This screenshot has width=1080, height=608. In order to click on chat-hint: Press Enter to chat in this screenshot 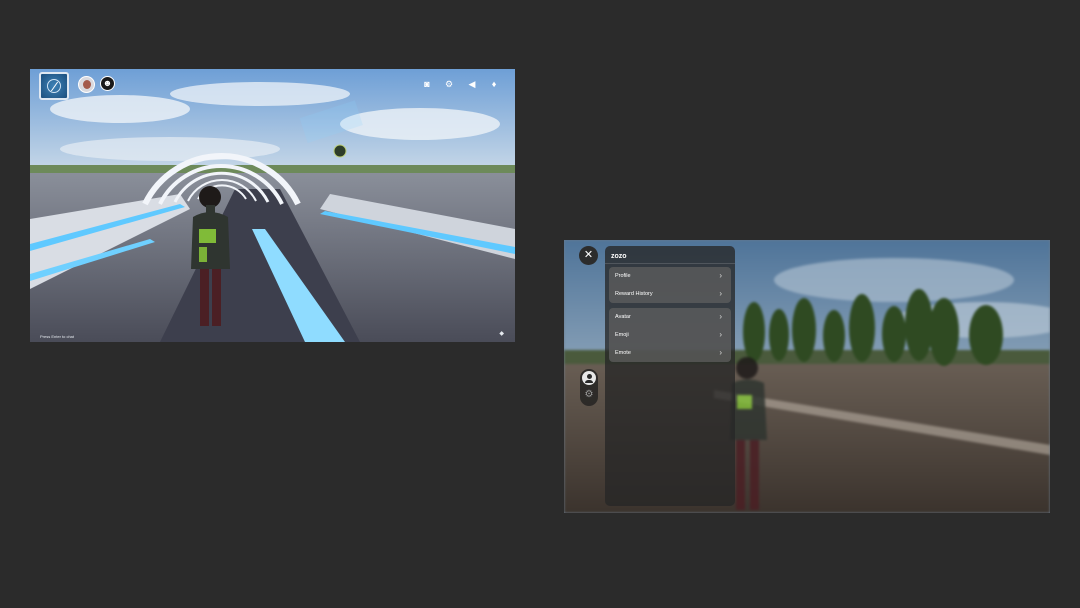, I will do `click(57, 336)`.